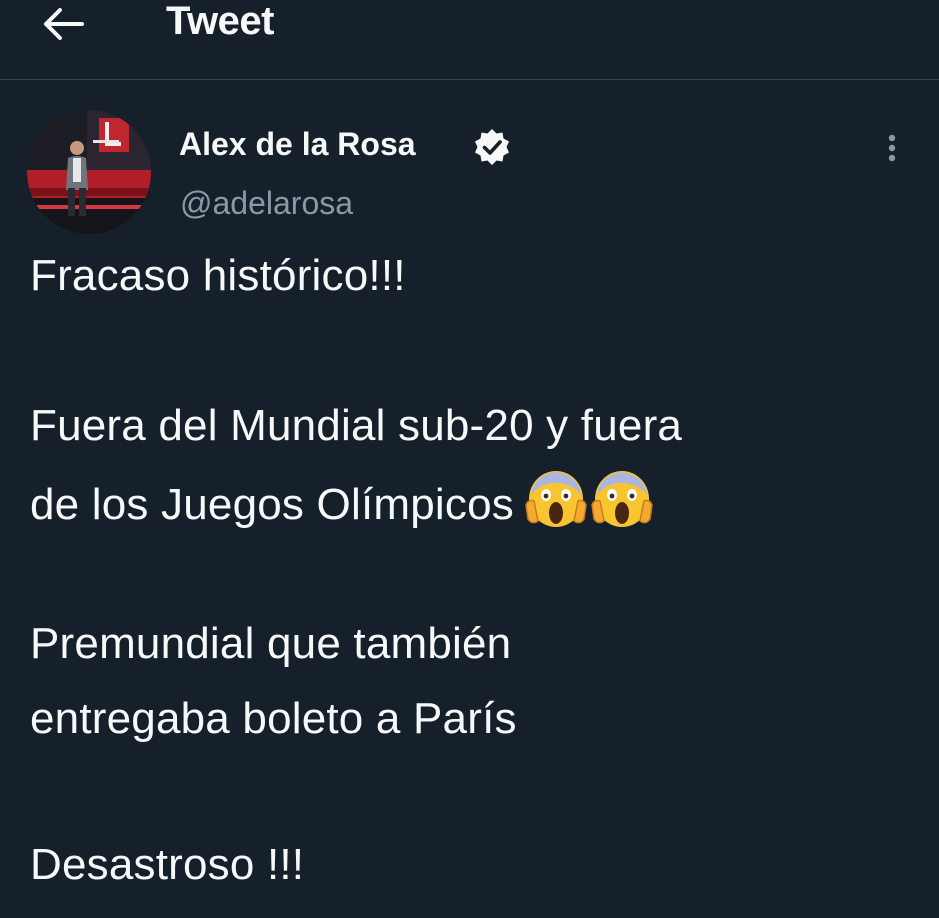 This screenshot has height=918, width=939. I want to click on avatar, so click(89, 172).